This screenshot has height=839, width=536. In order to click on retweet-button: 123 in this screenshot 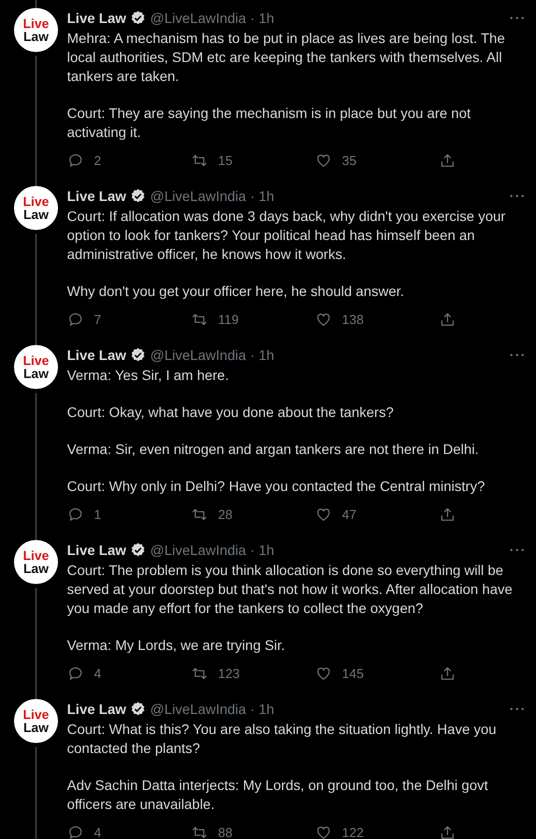, I will do `click(253, 673)`.